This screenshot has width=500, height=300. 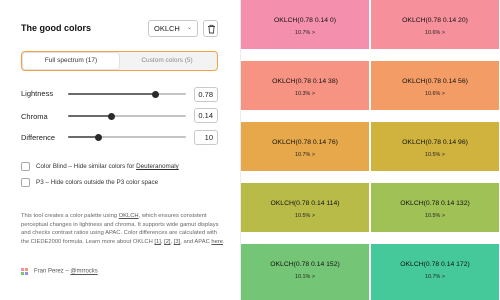 I want to click on author-credit: Fran Perez – @mrrocks, so click(x=59, y=271).